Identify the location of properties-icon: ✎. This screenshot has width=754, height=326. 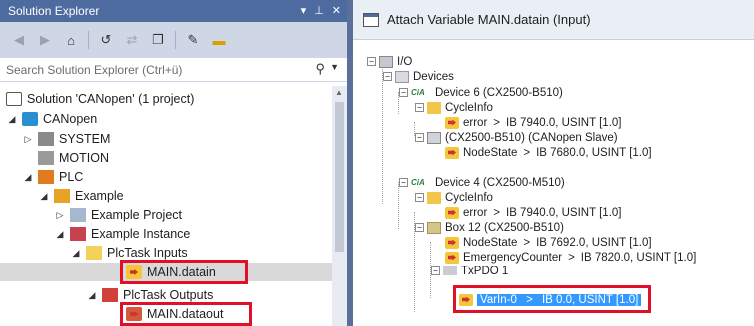
(193, 40).